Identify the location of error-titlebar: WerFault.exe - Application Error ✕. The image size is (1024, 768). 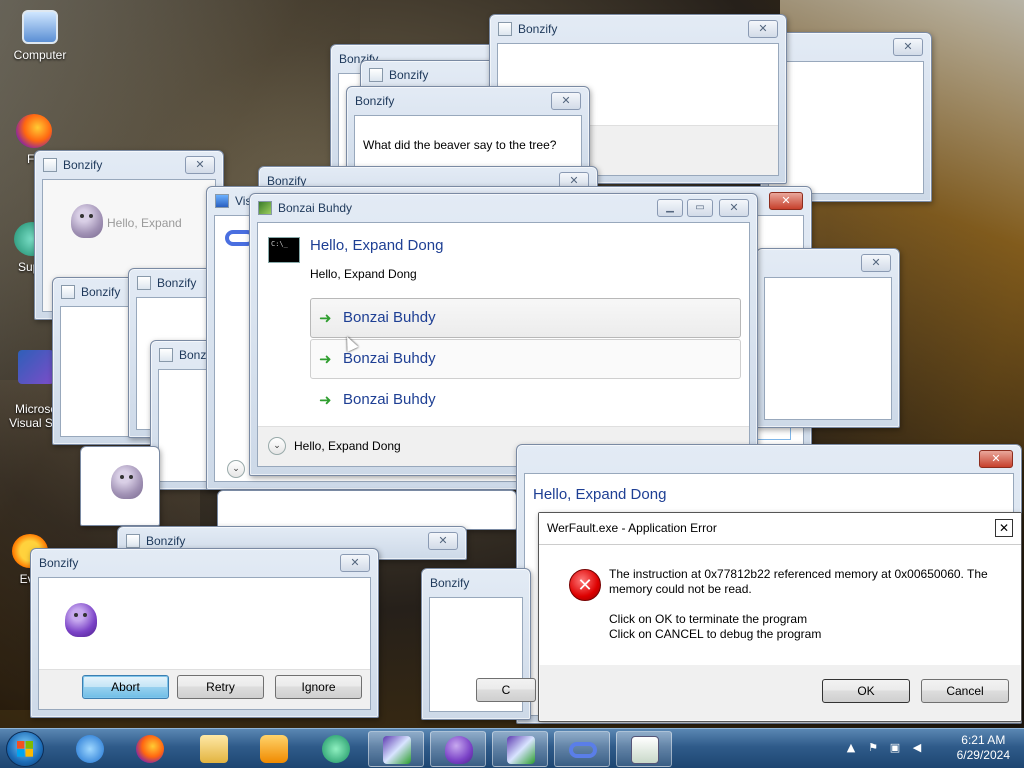
(780, 529).